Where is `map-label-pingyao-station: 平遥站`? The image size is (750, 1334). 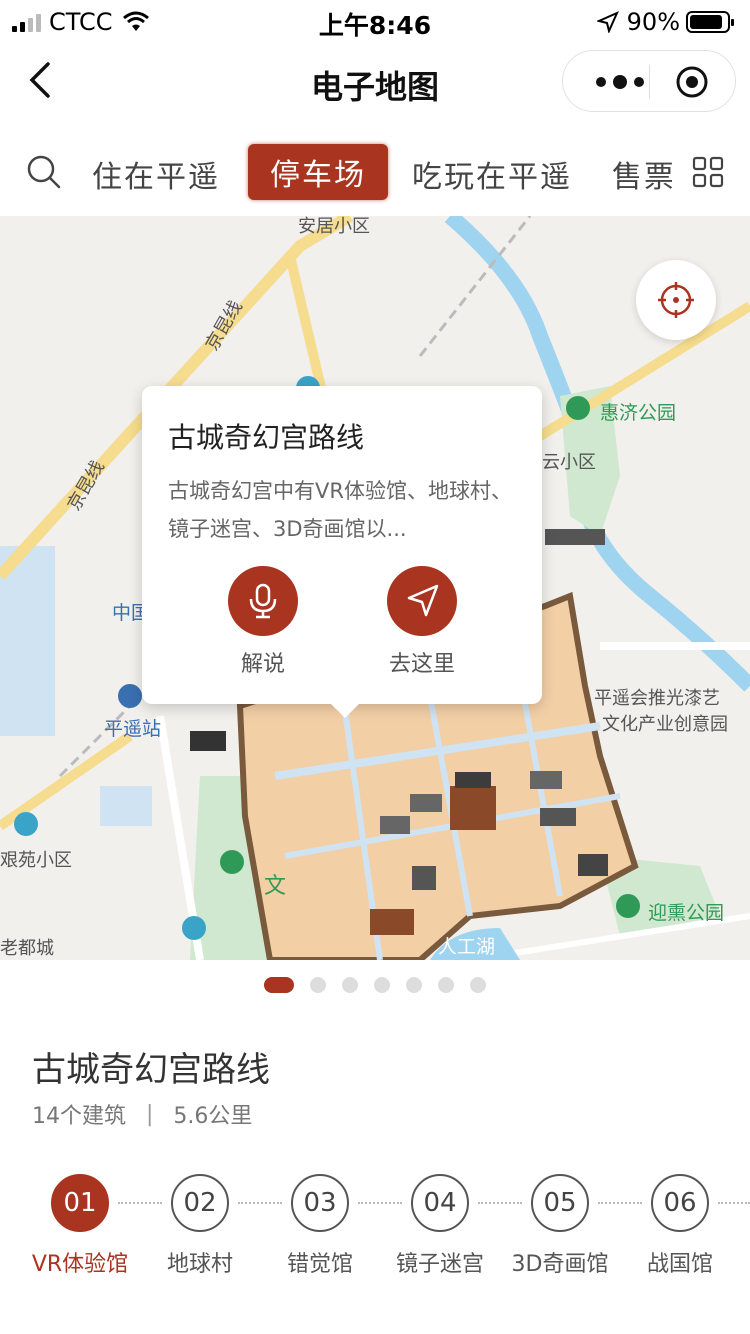 map-label-pingyao-station: 平遥站 is located at coordinates (133, 729).